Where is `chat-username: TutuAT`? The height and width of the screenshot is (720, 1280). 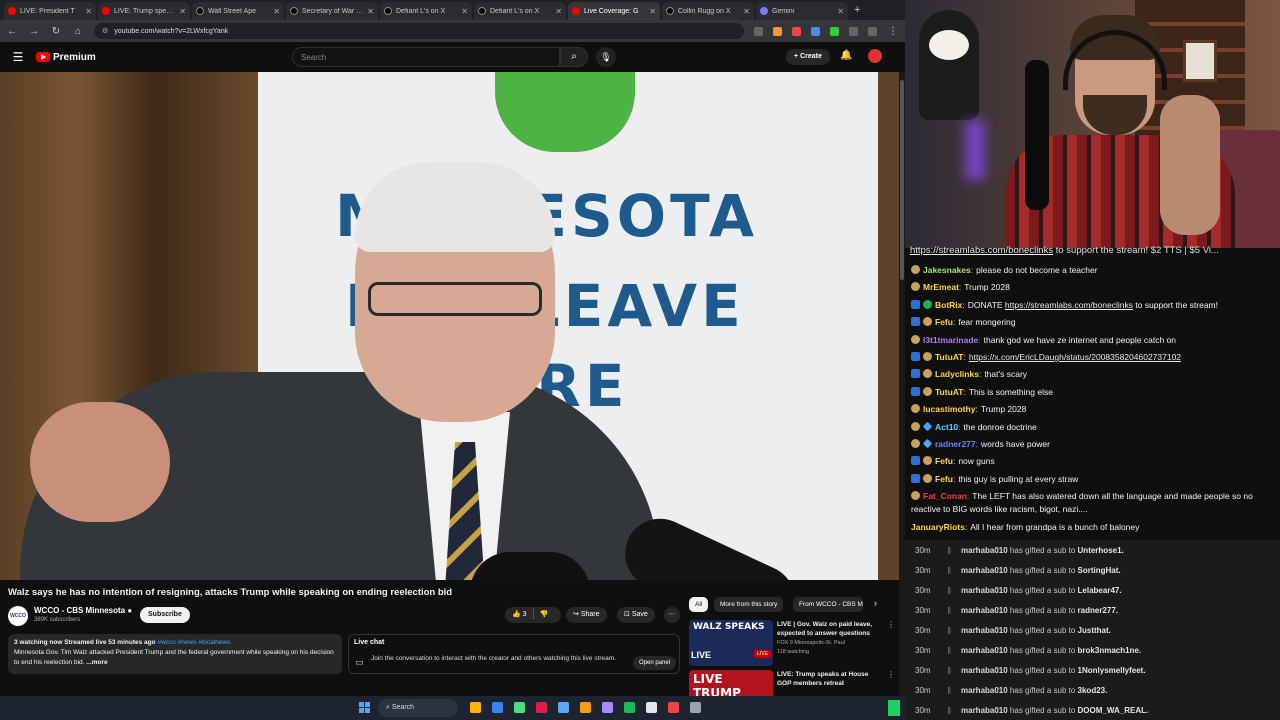
chat-username: TutuAT is located at coordinates (949, 392).